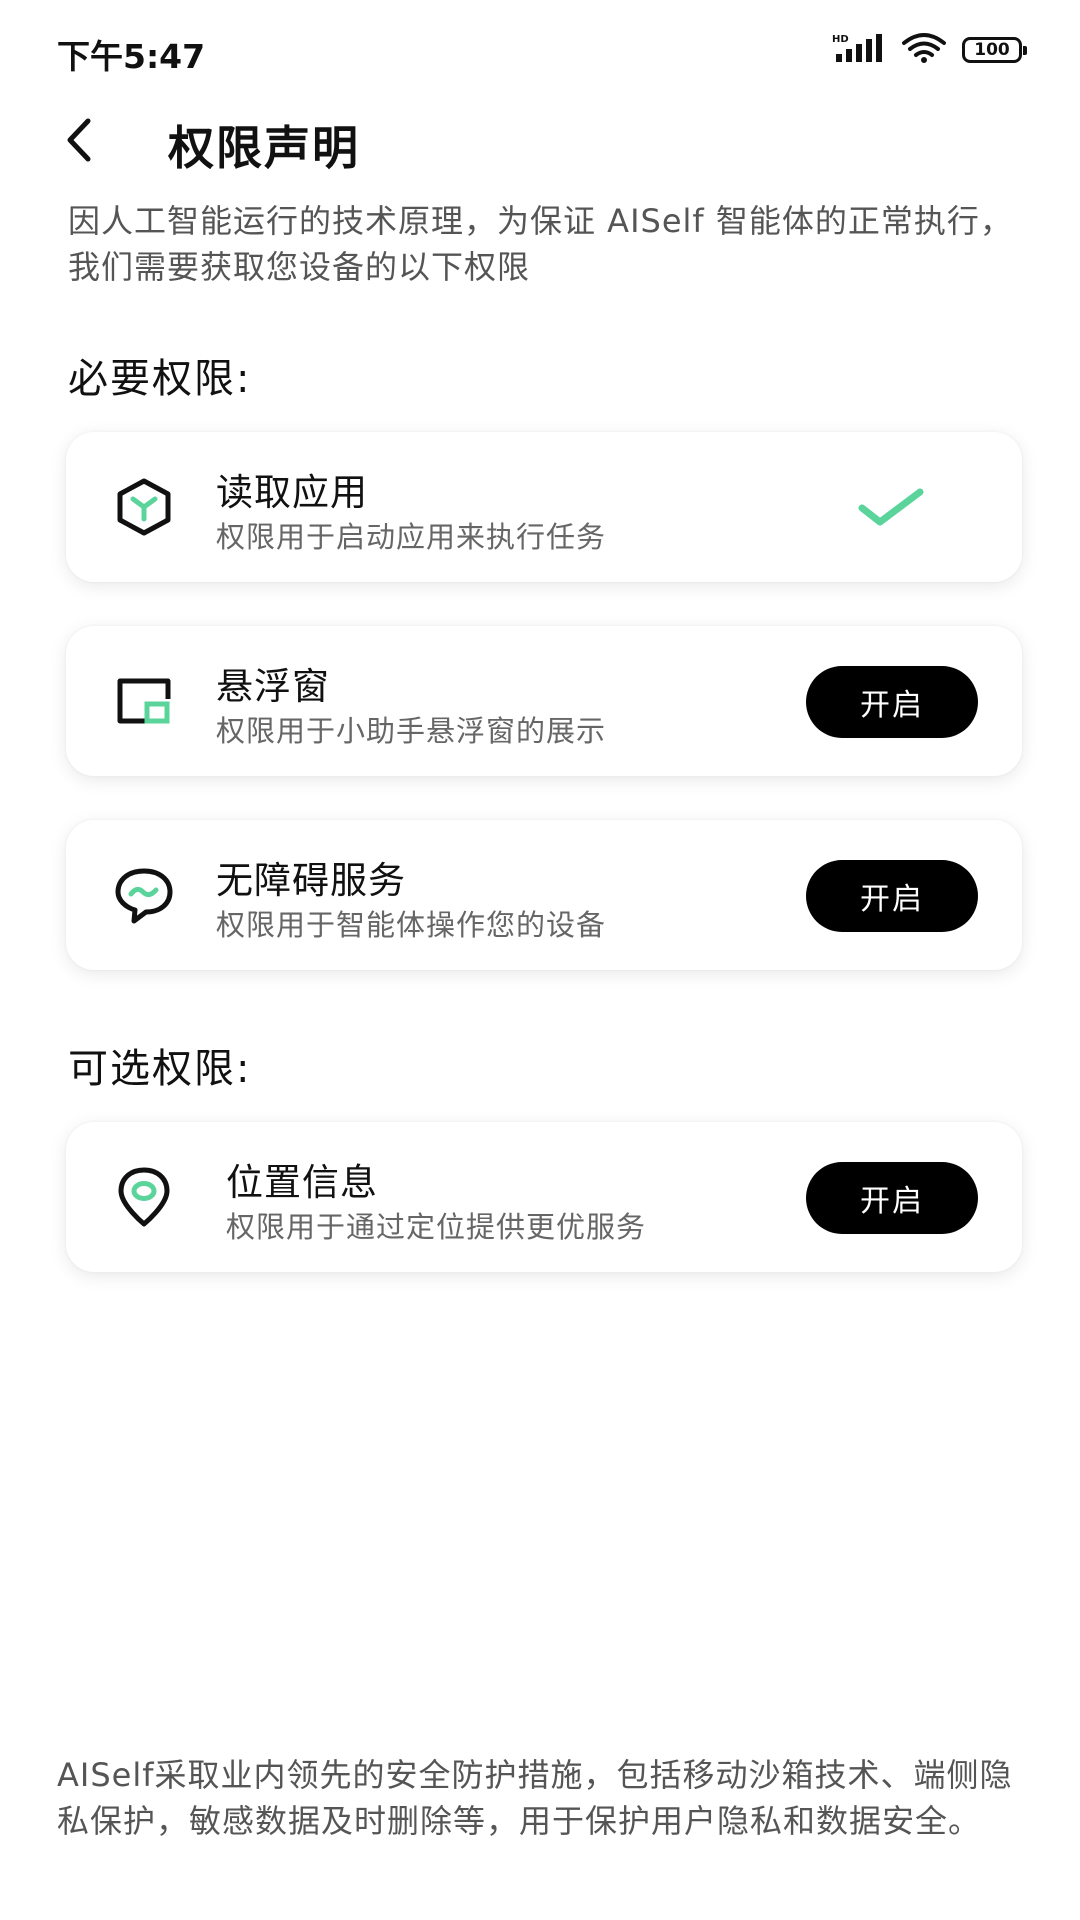 The width and height of the screenshot is (1080, 1920). I want to click on permission-title: 悬浮窗, so click(273, 686).